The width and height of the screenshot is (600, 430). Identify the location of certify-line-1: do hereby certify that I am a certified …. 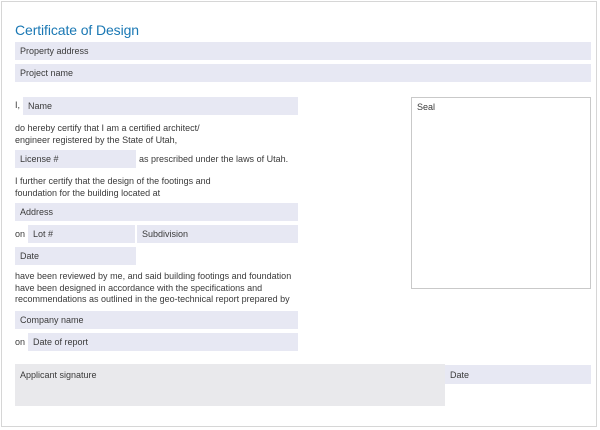
(107, 128).